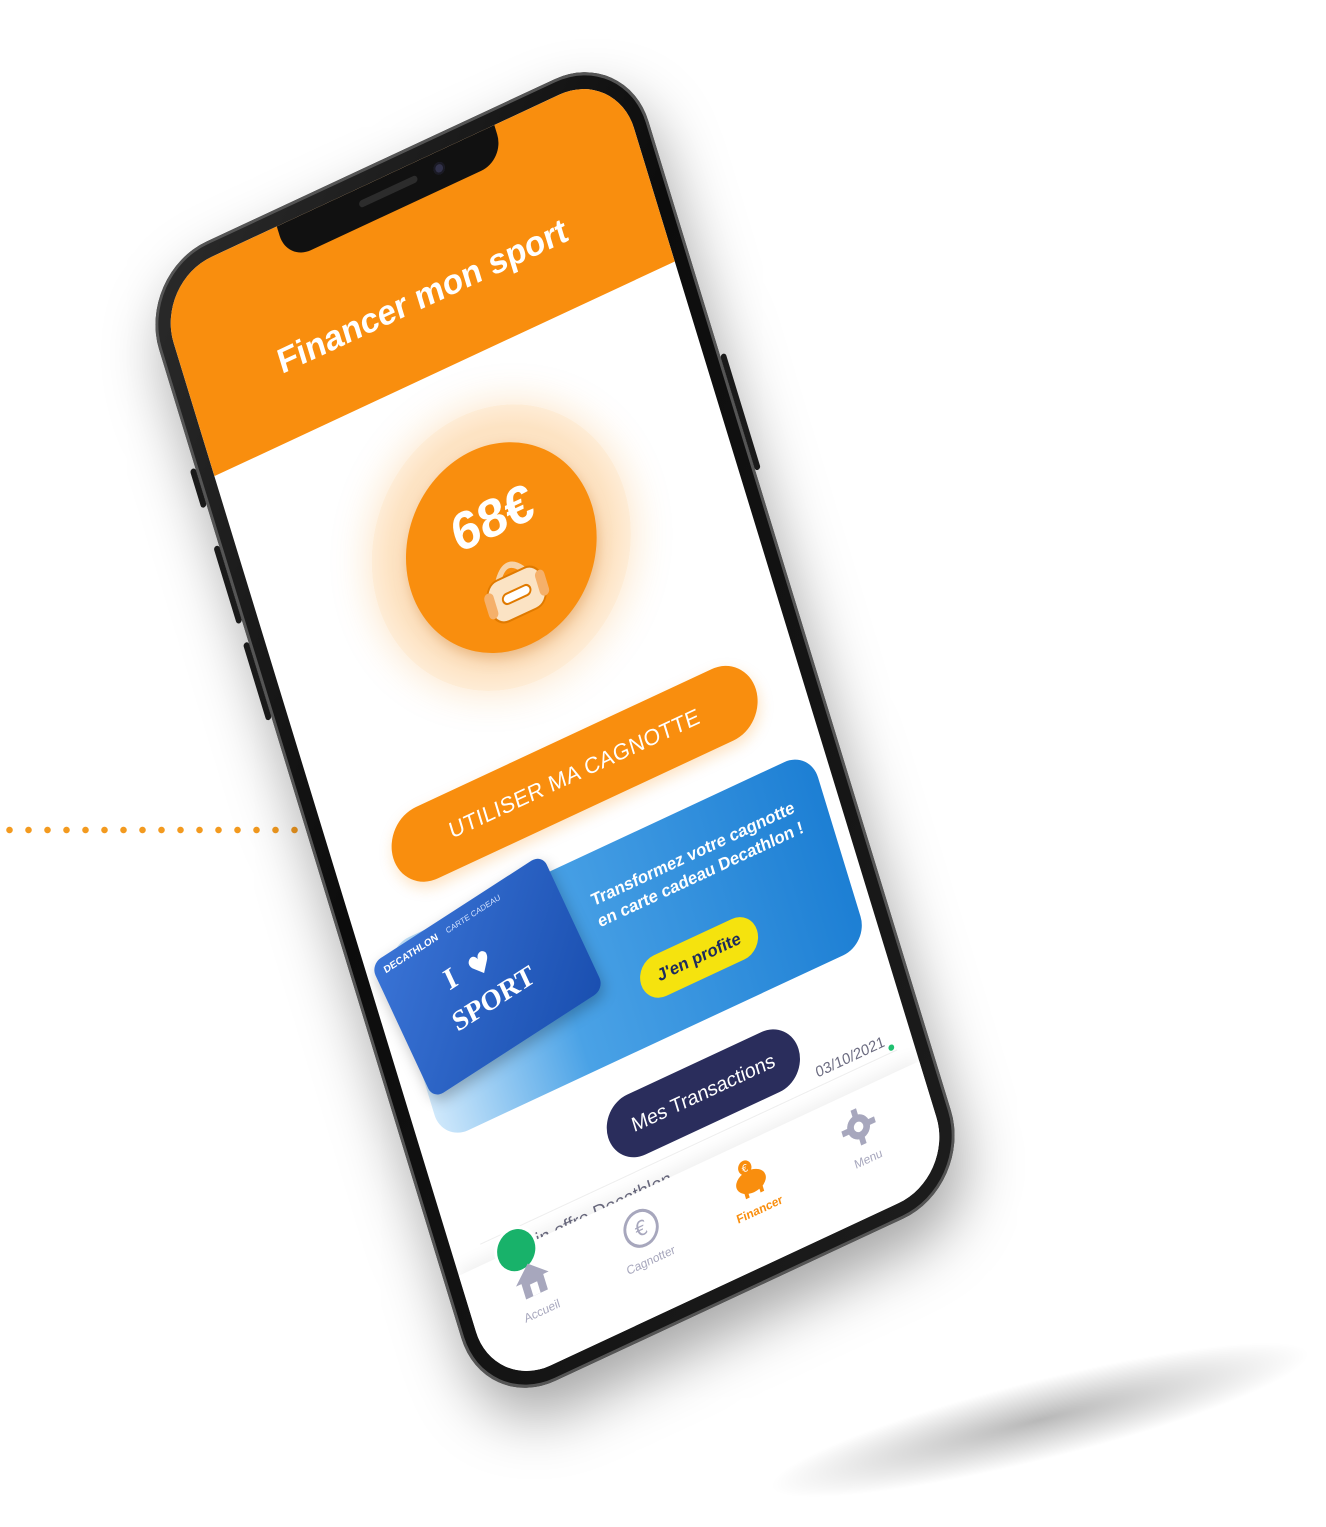 Image resolution: width=1326 pixels, height=1527 pixels. Describe the element at coordinates (517, 592) in the screenshot. I see `sports-bag-icon` at that location.